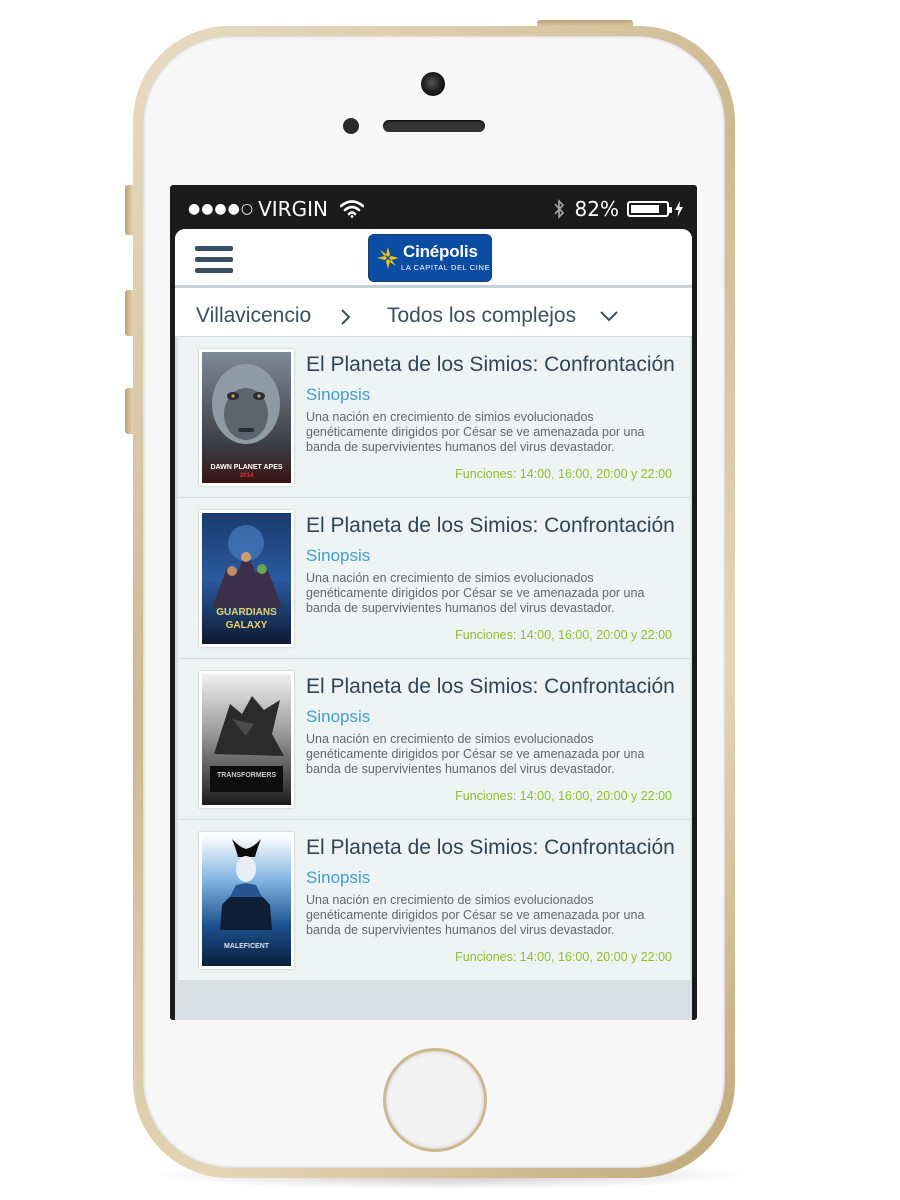  I want to click on poster-ape-image: DAWN PLANET APES 2014, so click(246, 417).